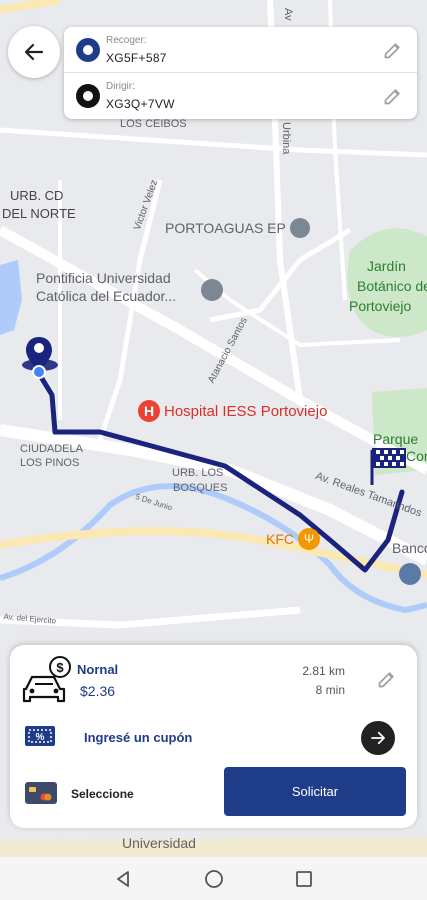 Image resolution: width=427 pixels, height=900 pixels. I want to click on nav-recents-icon, so click(304, 879).